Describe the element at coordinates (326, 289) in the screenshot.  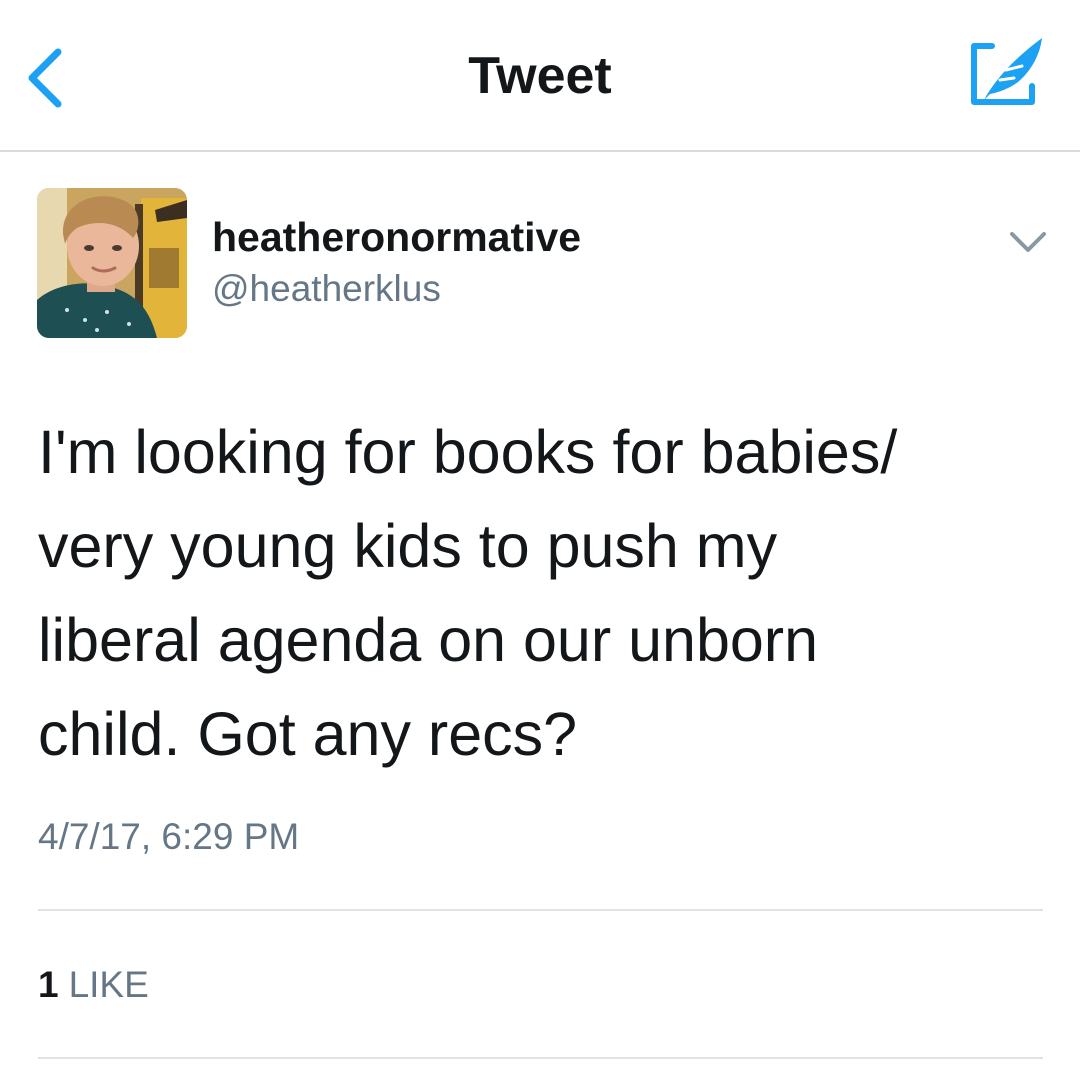
I see `author-handle: @heatherklus` at that location.